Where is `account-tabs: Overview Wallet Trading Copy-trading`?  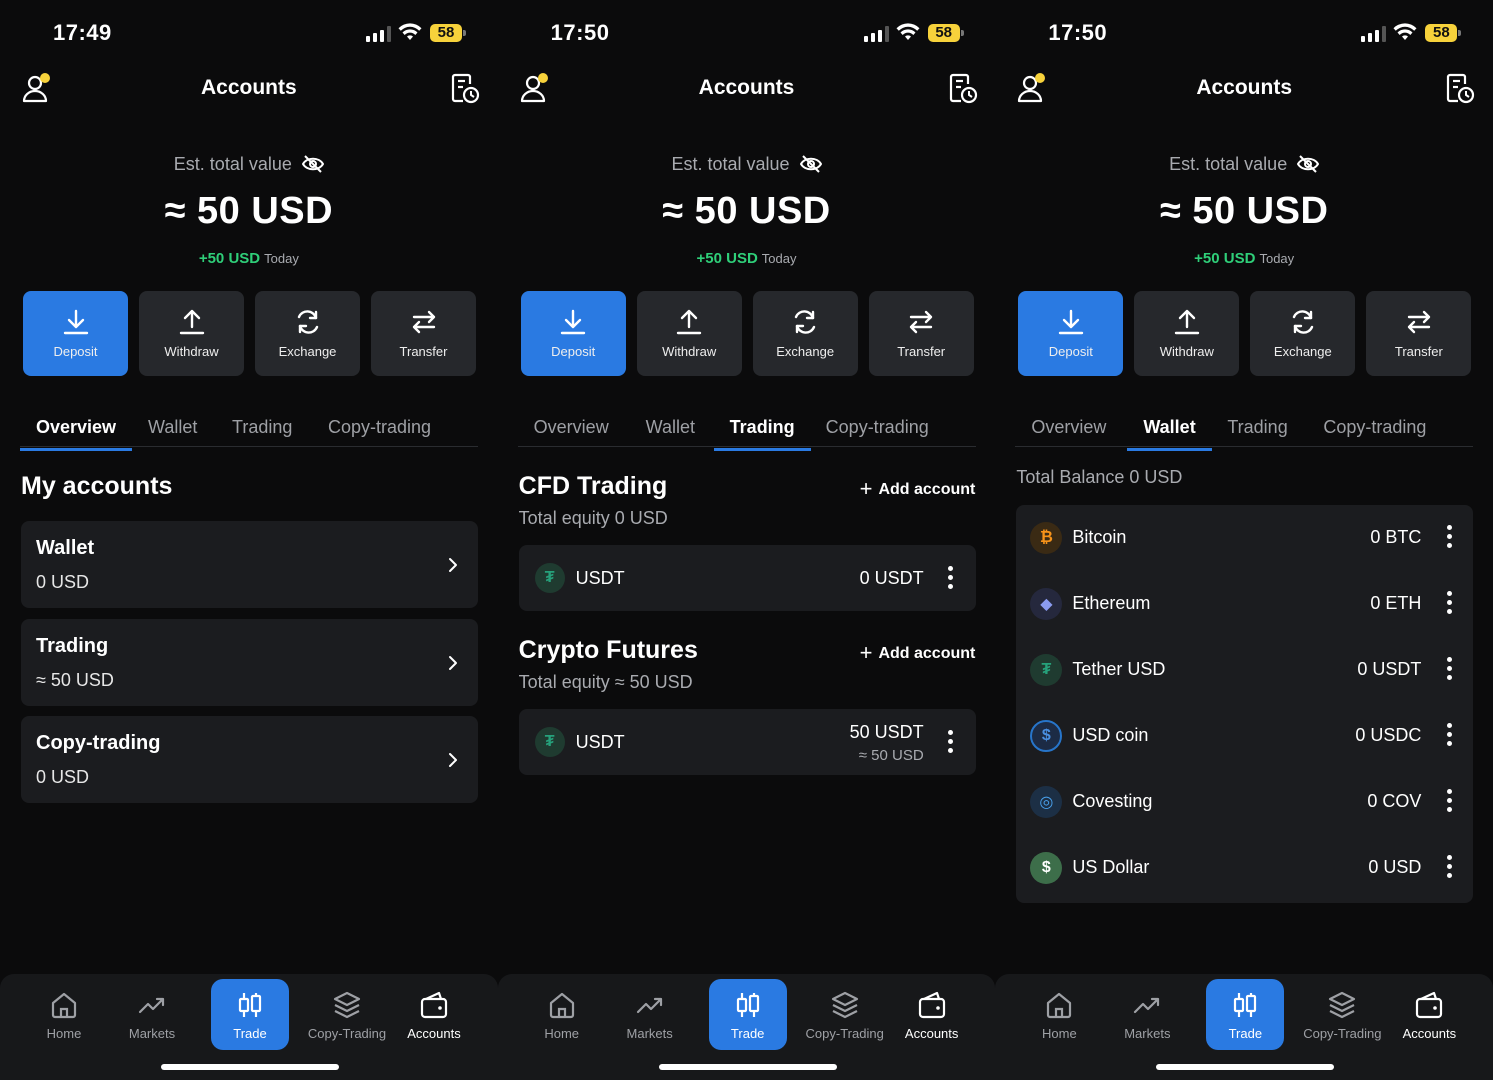
account-tabs: Overview Wallet Trading Copy-trading is located at coordinates (746, 430).